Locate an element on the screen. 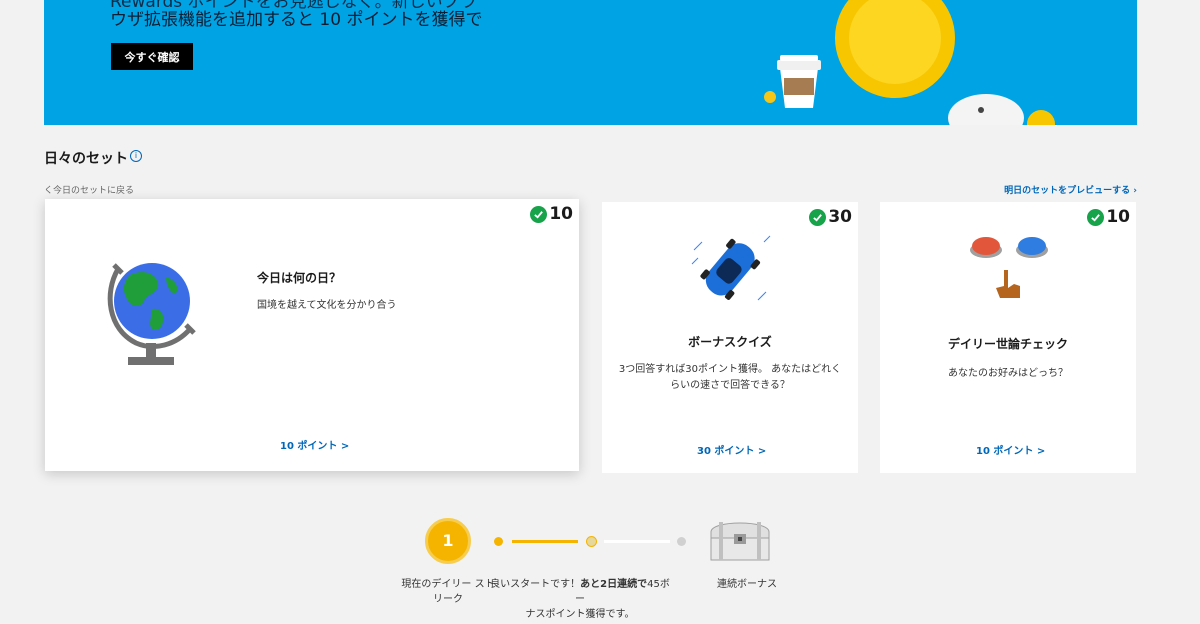 This screenshot has height=624, width=1200. points-badge-value: 30 is located at coordinates (840, 217).